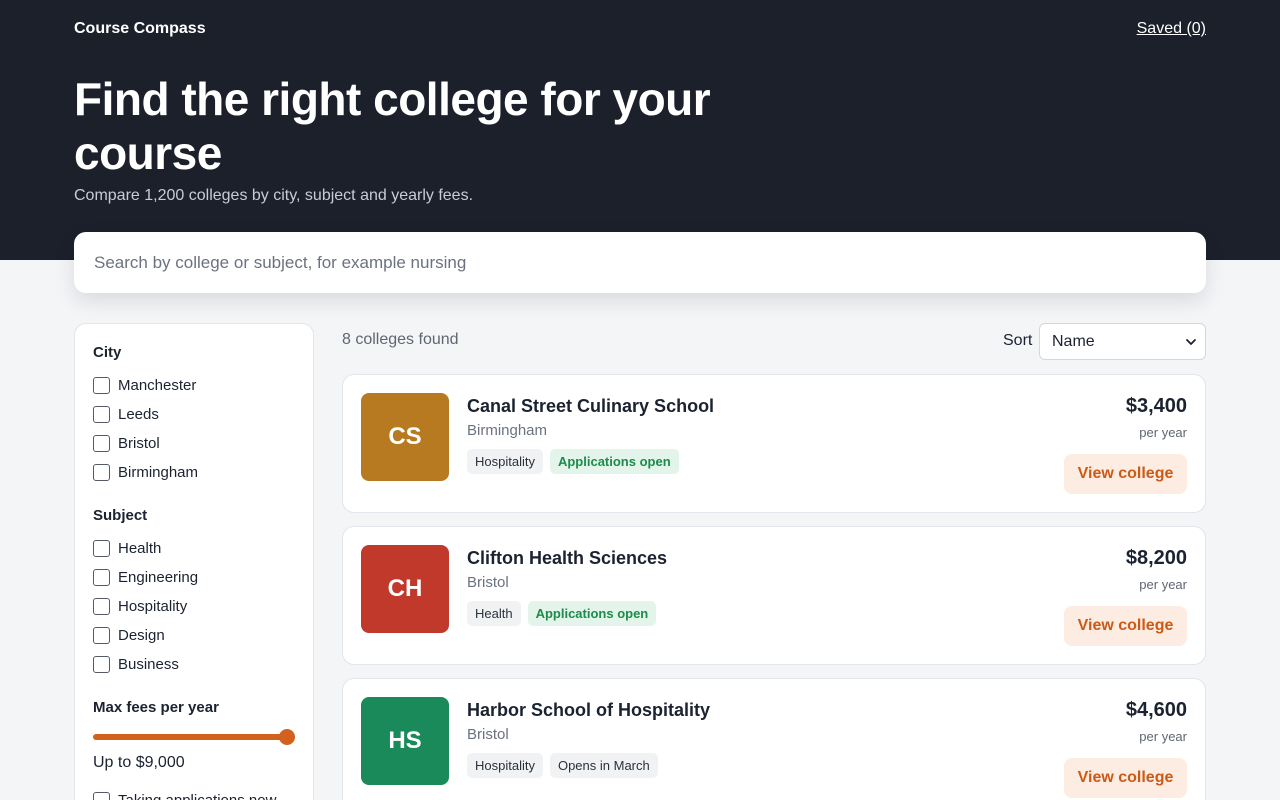 This screenshot has width=1280, height=800. What do you see at coordinates (1018, 340) in the screenshot?
I see `sort-label: Sort` at bounding box center [1018, 340].